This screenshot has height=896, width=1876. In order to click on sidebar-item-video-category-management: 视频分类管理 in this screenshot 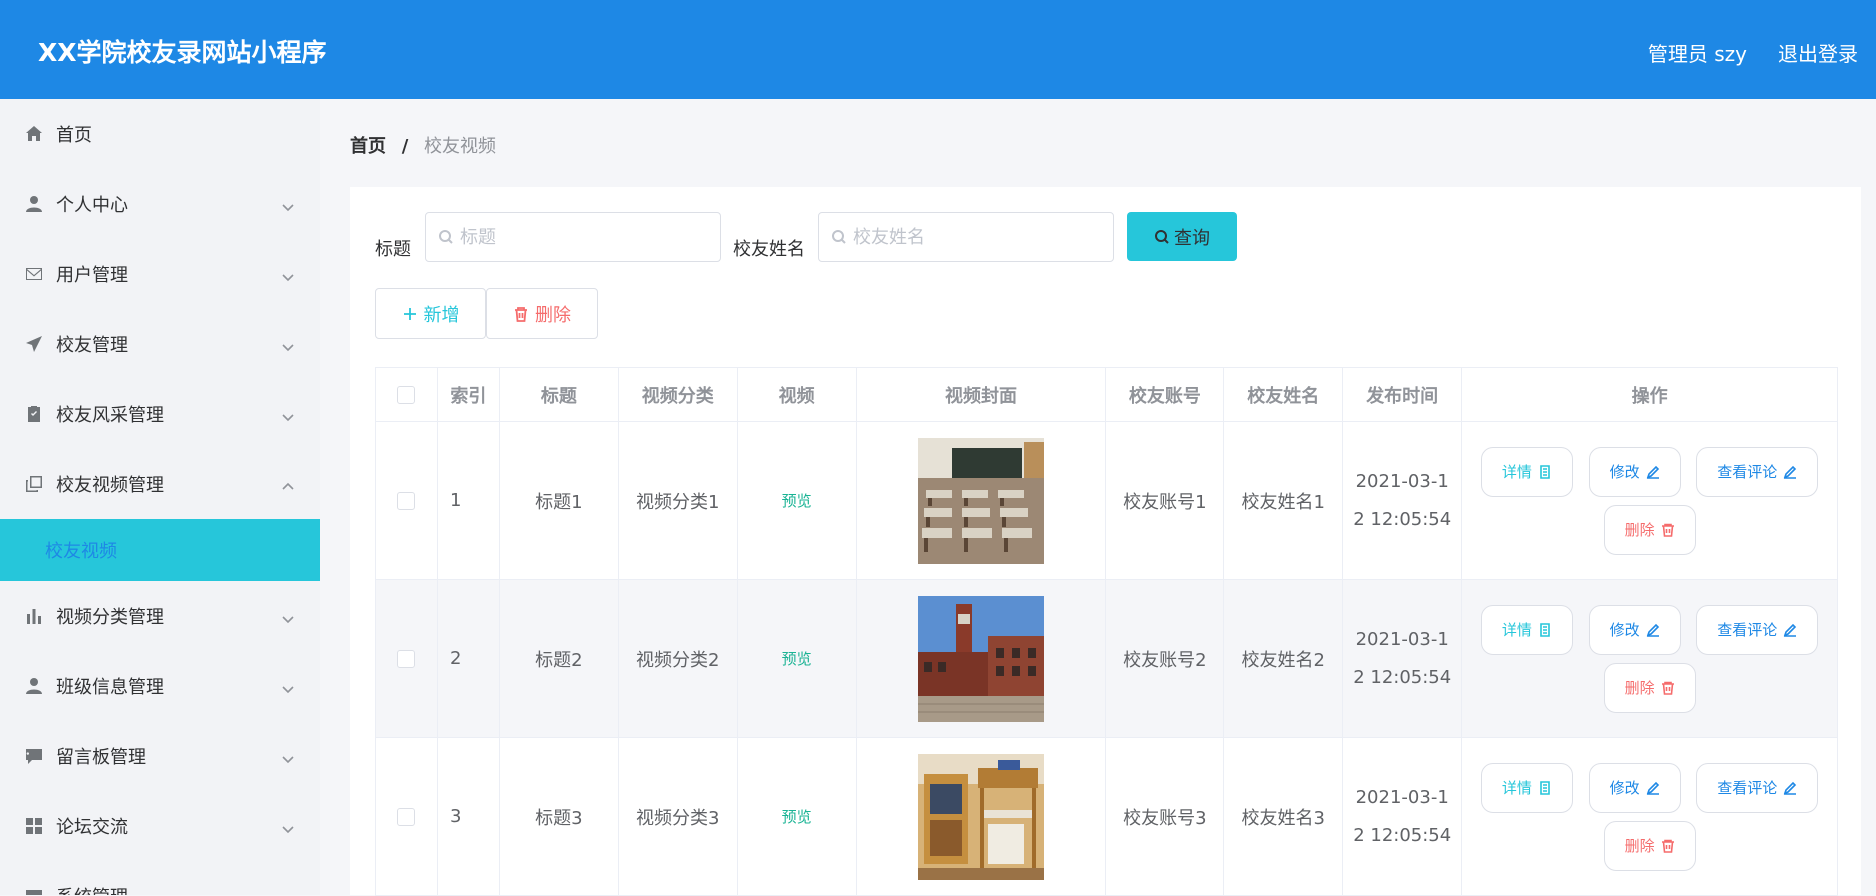, I will do `click(160, 616)`.